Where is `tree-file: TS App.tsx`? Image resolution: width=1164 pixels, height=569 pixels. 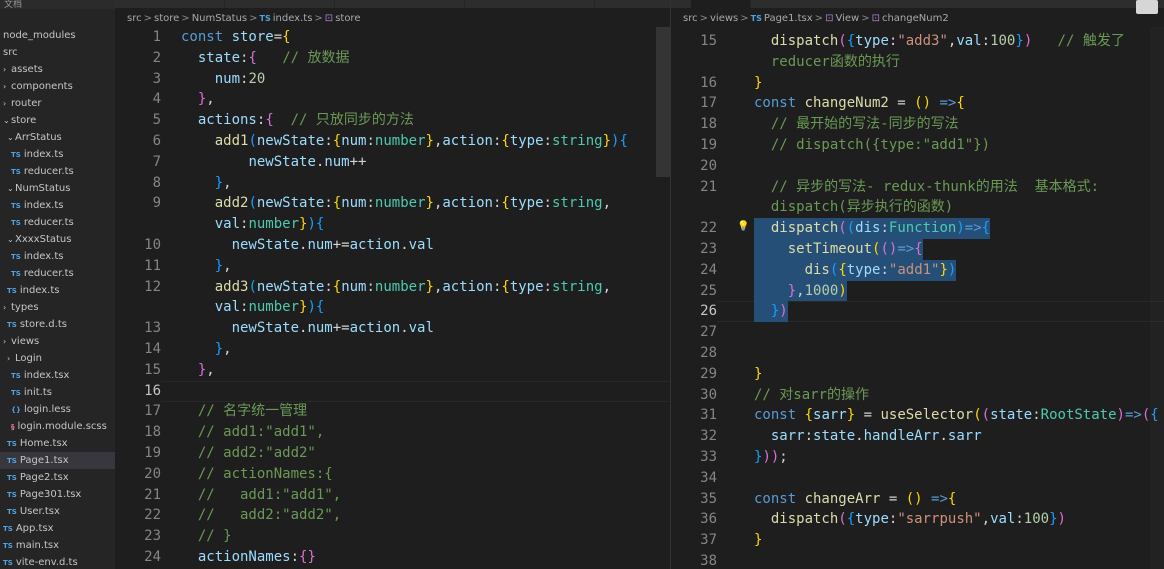
tree-file: TS App.tsx is located at coordinates (57, 528).